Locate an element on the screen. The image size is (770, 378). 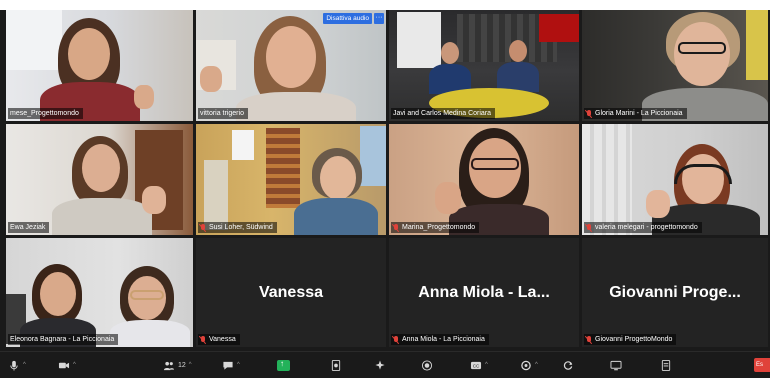
reactions-button is located at coordinates (380, 365).